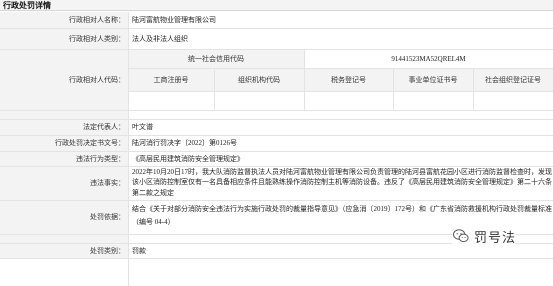  What do you see at coordinates (64, 143) in the screenshot?
I see `decision-no-label: 行政处罚决定书文号：` at bounding box center [64, 143].